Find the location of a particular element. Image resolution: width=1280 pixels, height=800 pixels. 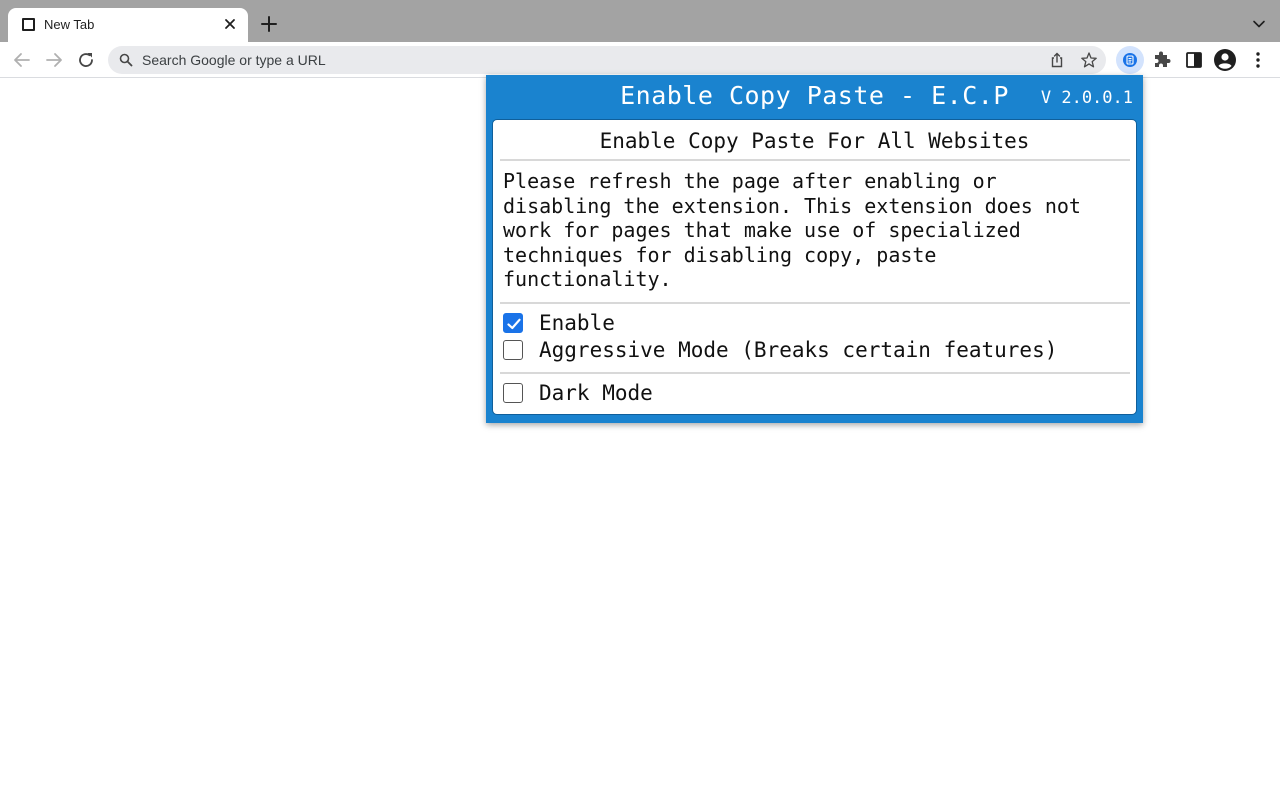

version-label: V 2.0.0.1 is located at coordinates (1086, 98).